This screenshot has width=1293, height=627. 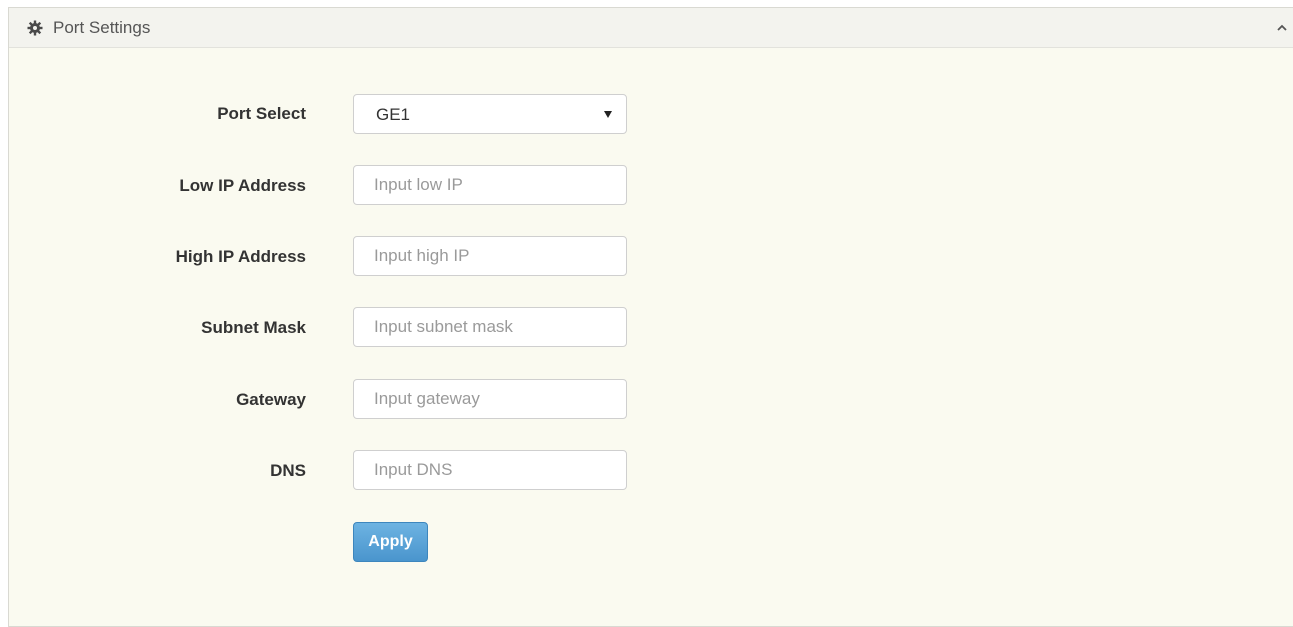 I want to click on gateway-input, so click(x=490, y=399).